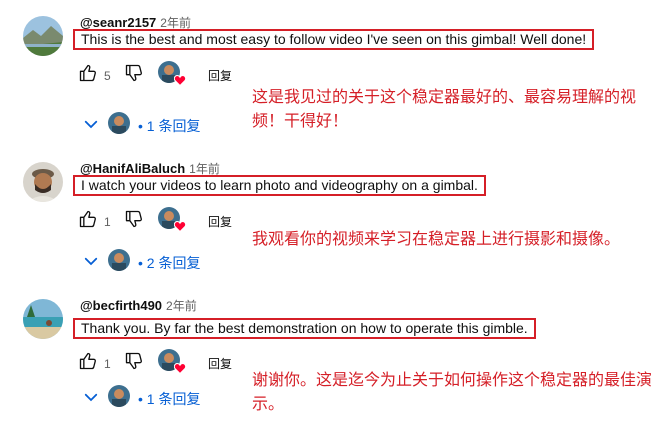 The height and width of the screenshot is (423, 672). I want to click on translation-note: 我观看你的视频来学习在稳定器上进行摄影和摄像。, so click(436, 239).